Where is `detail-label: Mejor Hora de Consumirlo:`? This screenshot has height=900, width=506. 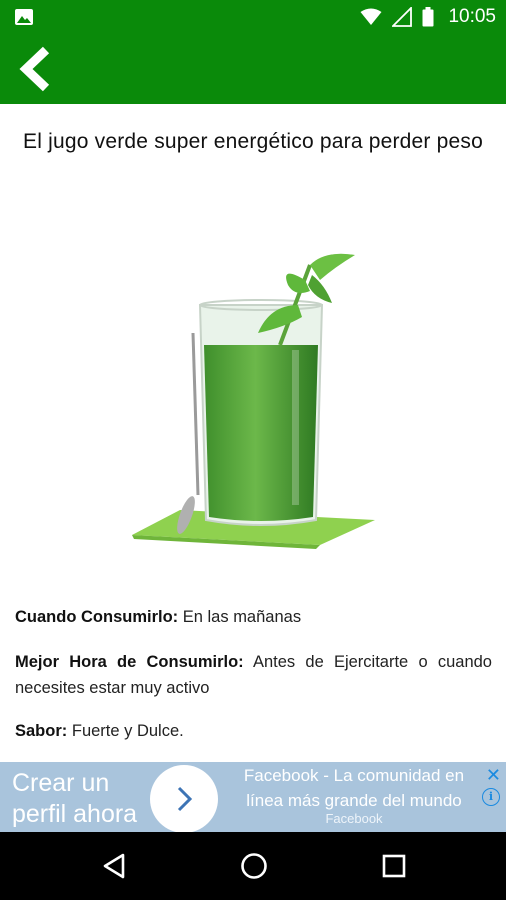 detail-label: Mejor Hora de Consumirlo: is located at coordinates (129, 662).